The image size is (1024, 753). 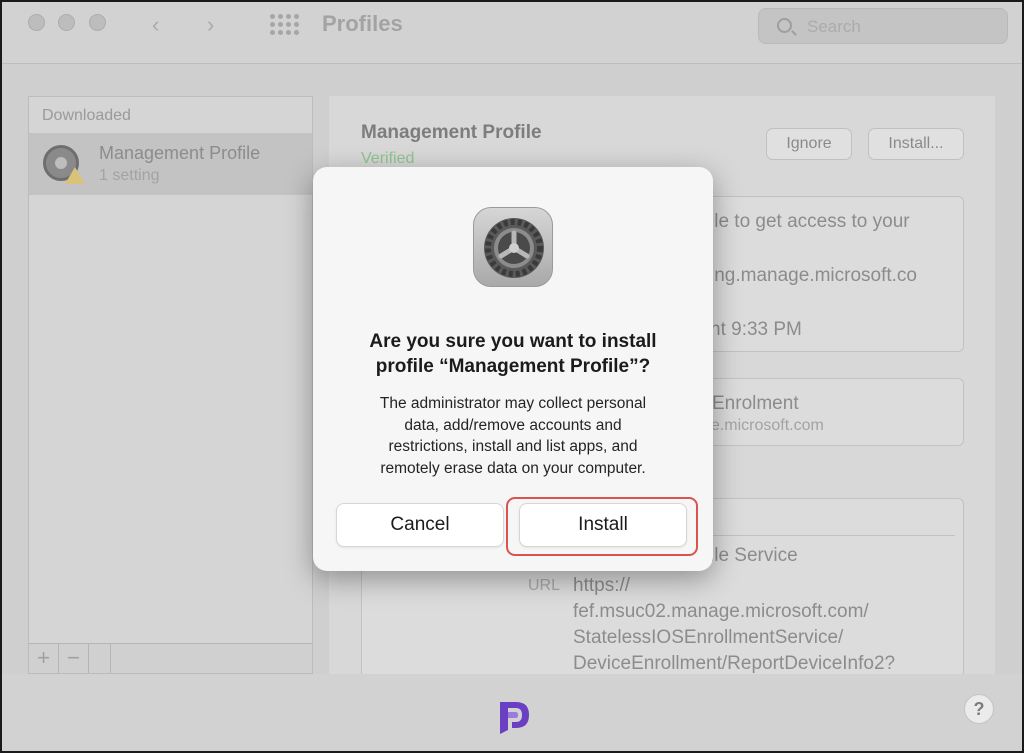 I want to click on details-divider, so click(x=832, y=535).